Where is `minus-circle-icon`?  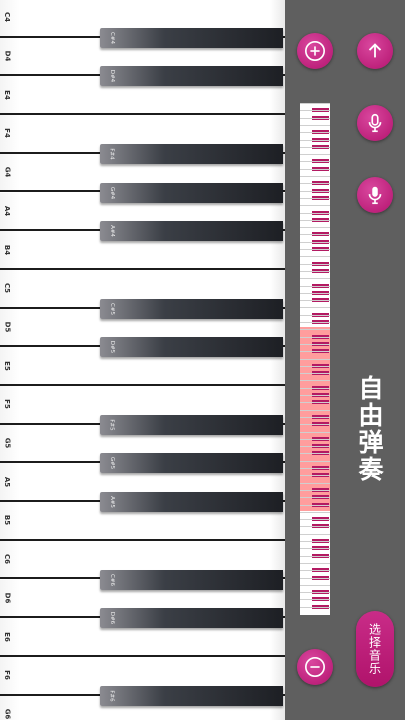
minus-circle-icon is located at coordinates (315, 667).